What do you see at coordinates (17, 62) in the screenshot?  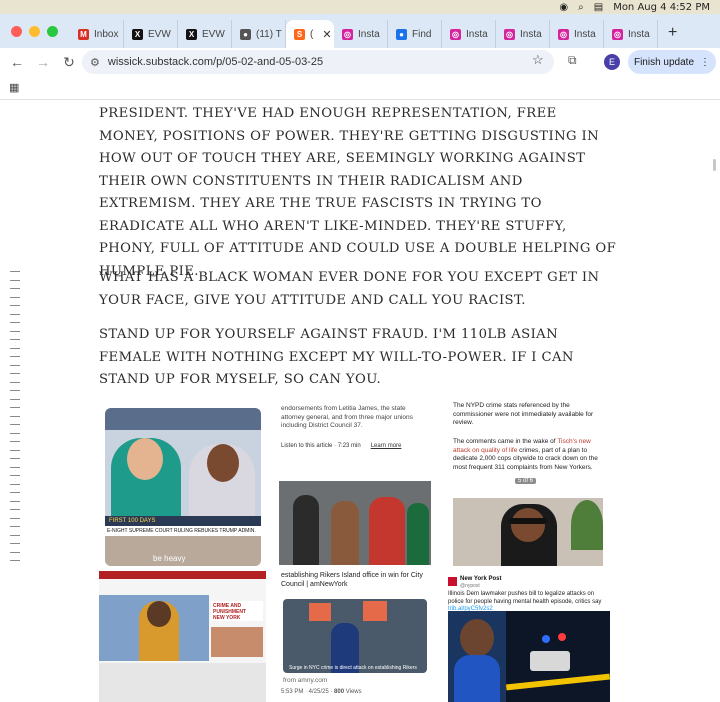 I see `back-button: ←` at bounding box center [17, 62].